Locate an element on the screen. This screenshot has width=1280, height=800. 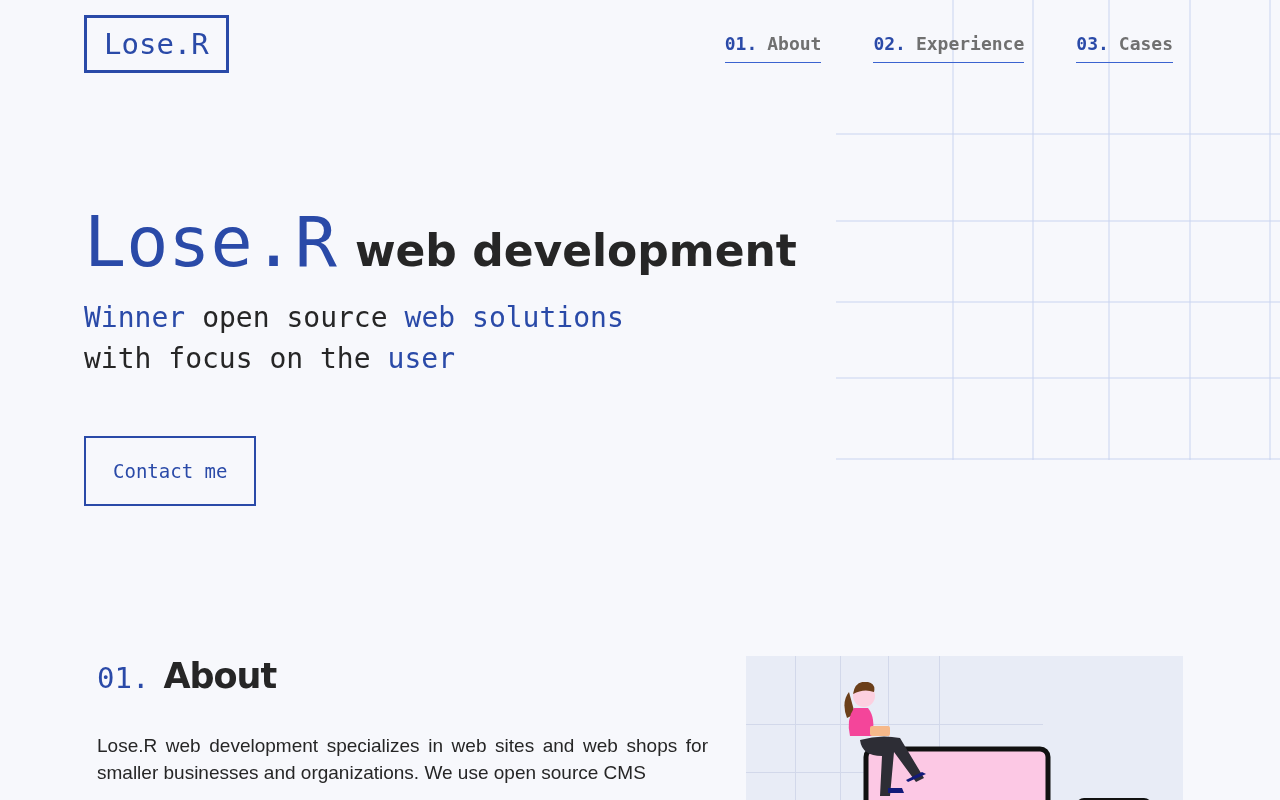
about-paragraph: Lose.R web development specializes in web sites and web shops for smaller businesses and organizations. We use open source CMS is located at coordinates (402, 759).